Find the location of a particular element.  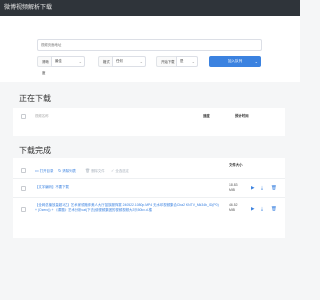

check-icon: ✓ is located at coordinates (113, 170).